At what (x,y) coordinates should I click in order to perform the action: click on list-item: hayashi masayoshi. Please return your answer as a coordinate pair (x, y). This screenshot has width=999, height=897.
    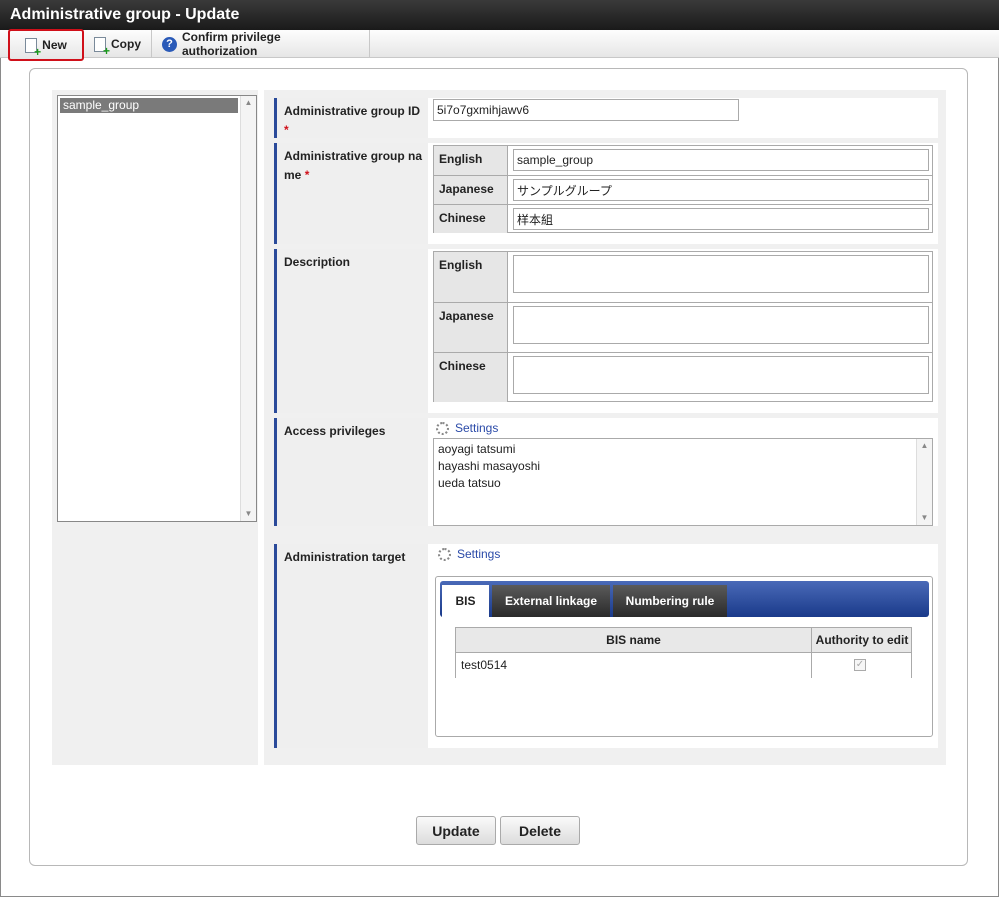
    Looking at the image, I should click on (489, 466).